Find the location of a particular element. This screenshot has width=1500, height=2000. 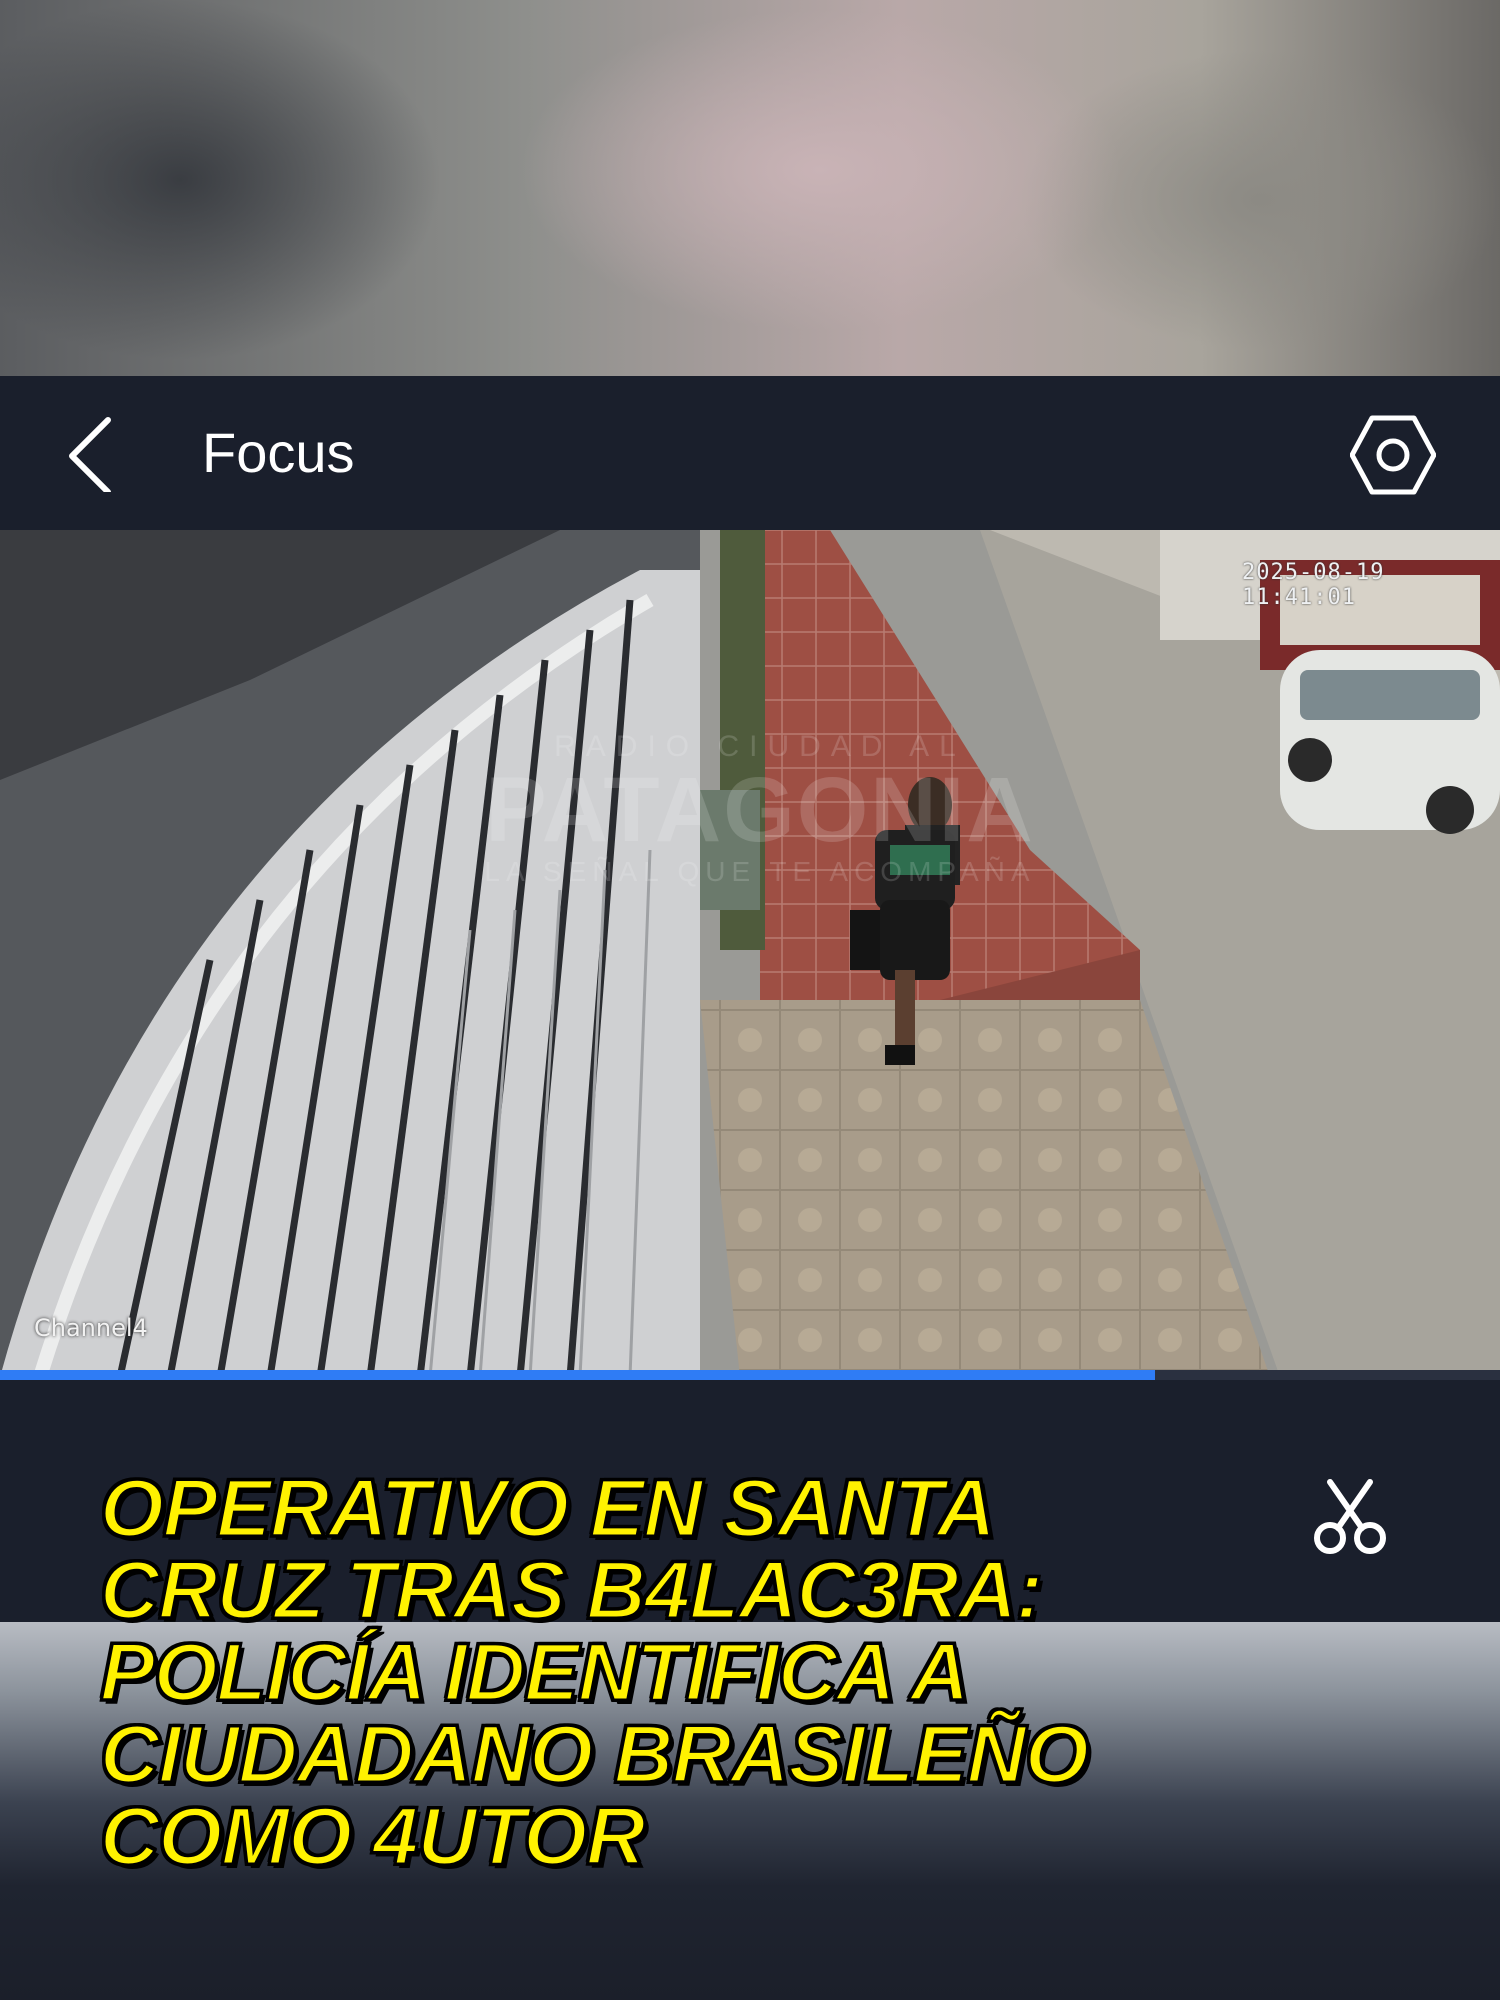

clip-button is located at coordinates (1350, 1516).